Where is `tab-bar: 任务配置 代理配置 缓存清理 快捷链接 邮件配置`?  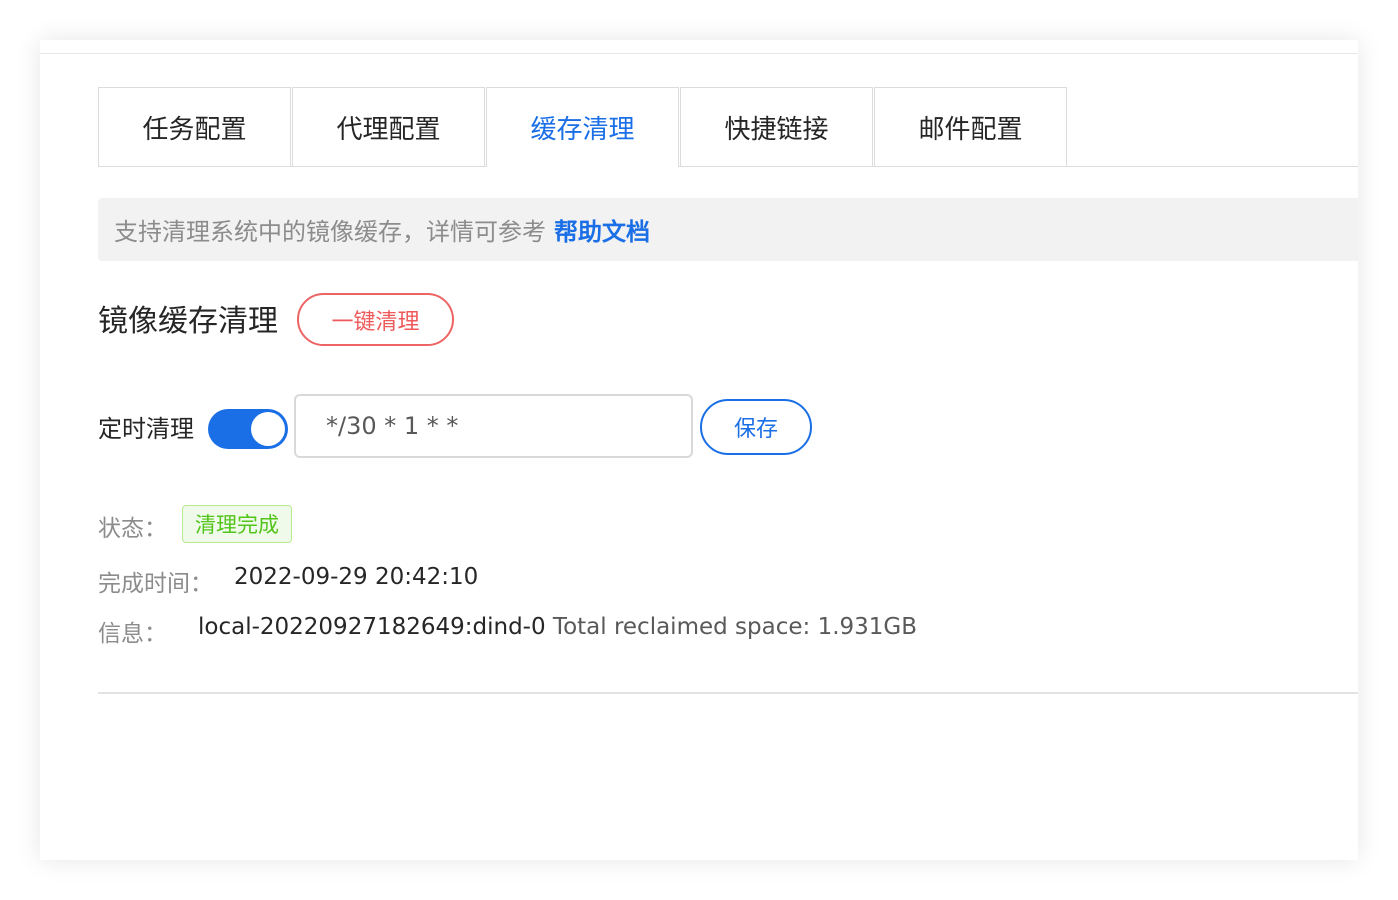
tab-bar: 任务配置 代理配置 缓存清理 快捷链接 邮件配置 is located at coordinates (728, 127).